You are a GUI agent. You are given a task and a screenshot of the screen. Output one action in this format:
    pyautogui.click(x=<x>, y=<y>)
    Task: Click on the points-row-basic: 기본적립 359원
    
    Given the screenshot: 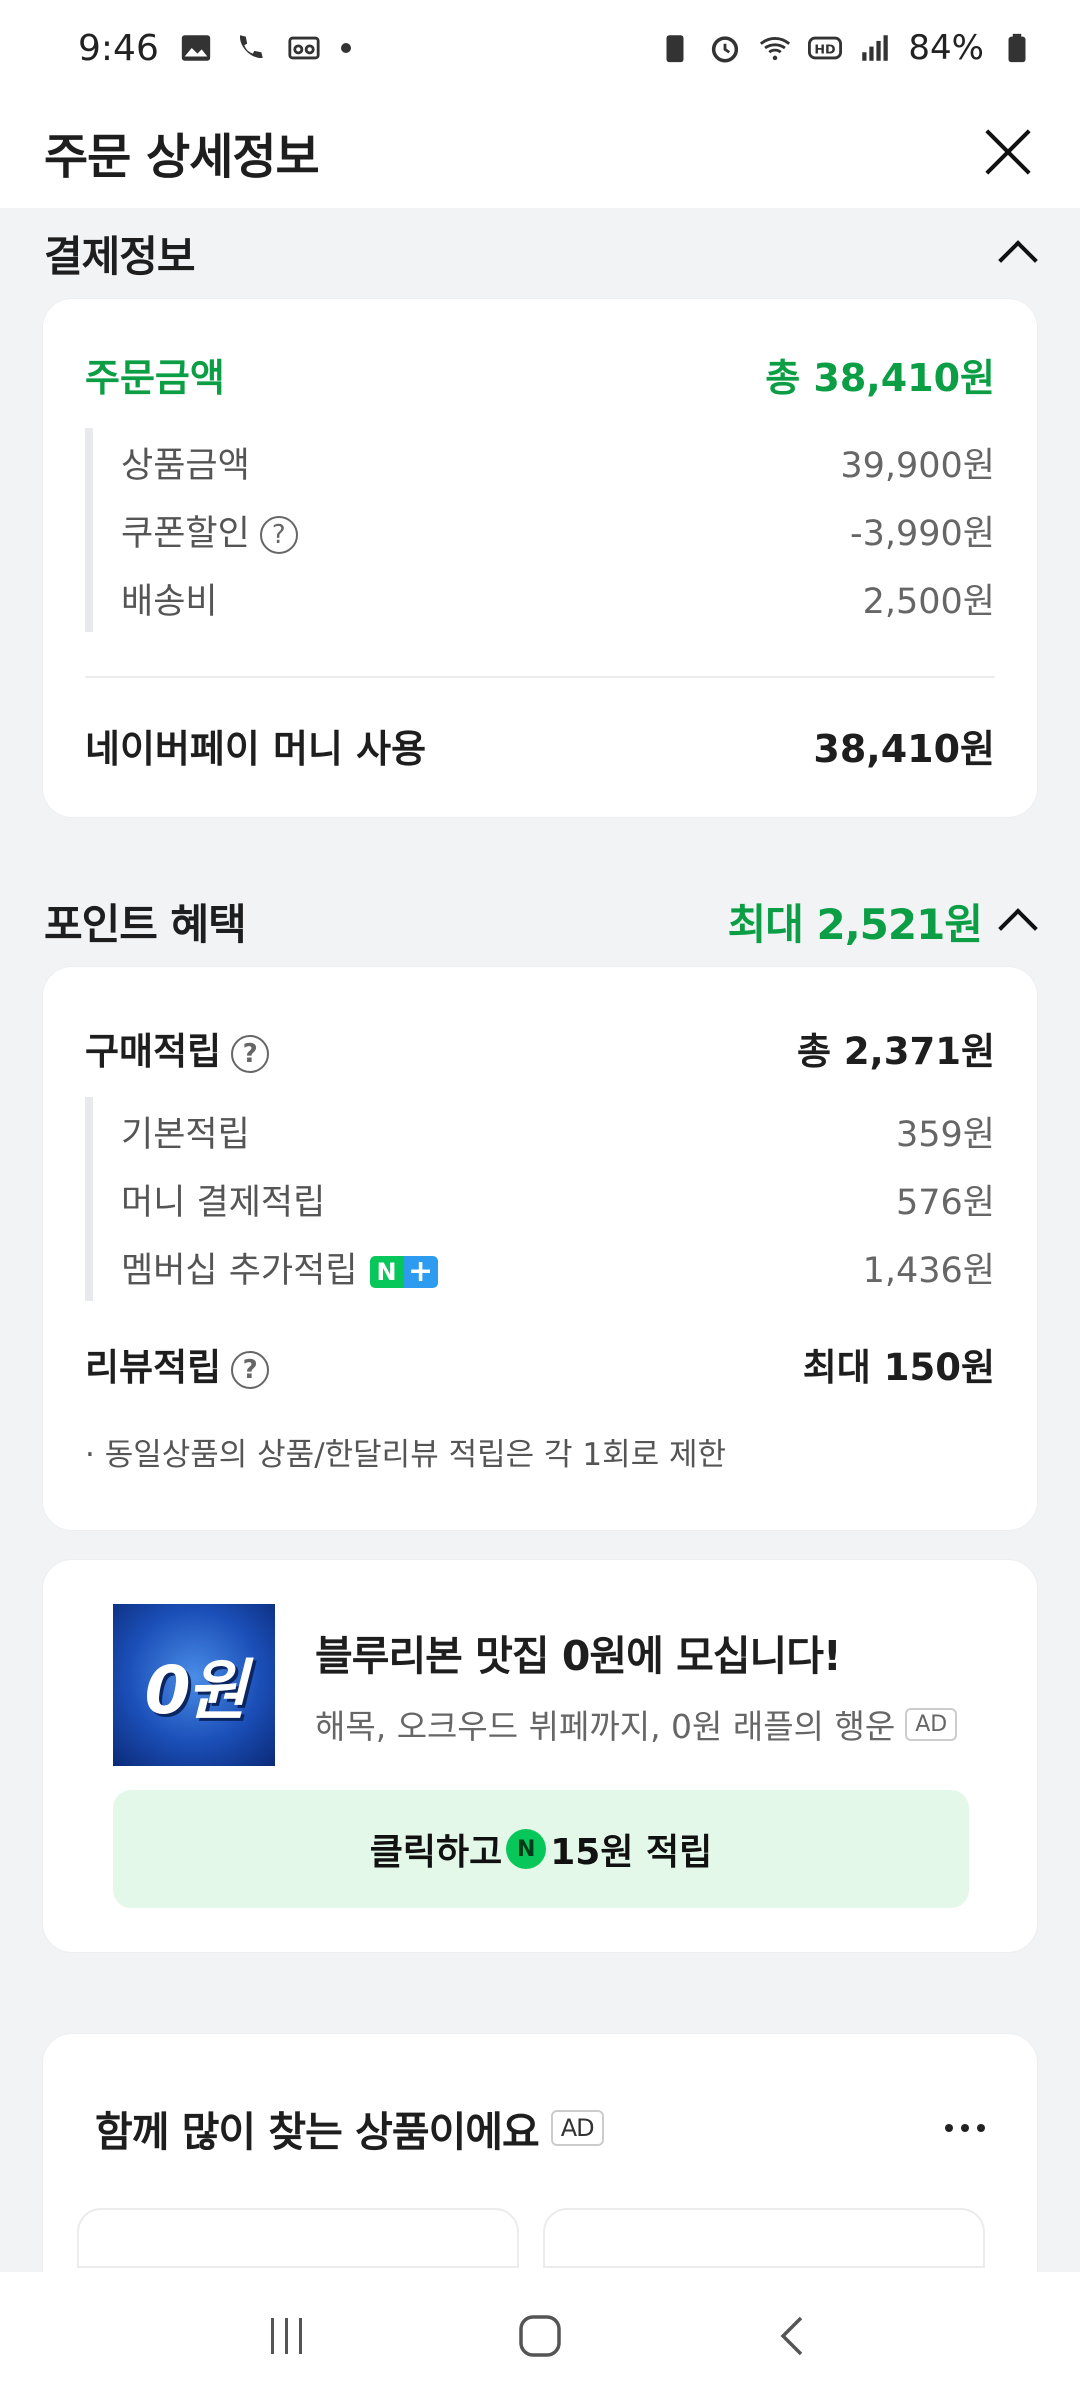 What is the action you would take?
    pyautogui.click(x=558, y=1131)
    